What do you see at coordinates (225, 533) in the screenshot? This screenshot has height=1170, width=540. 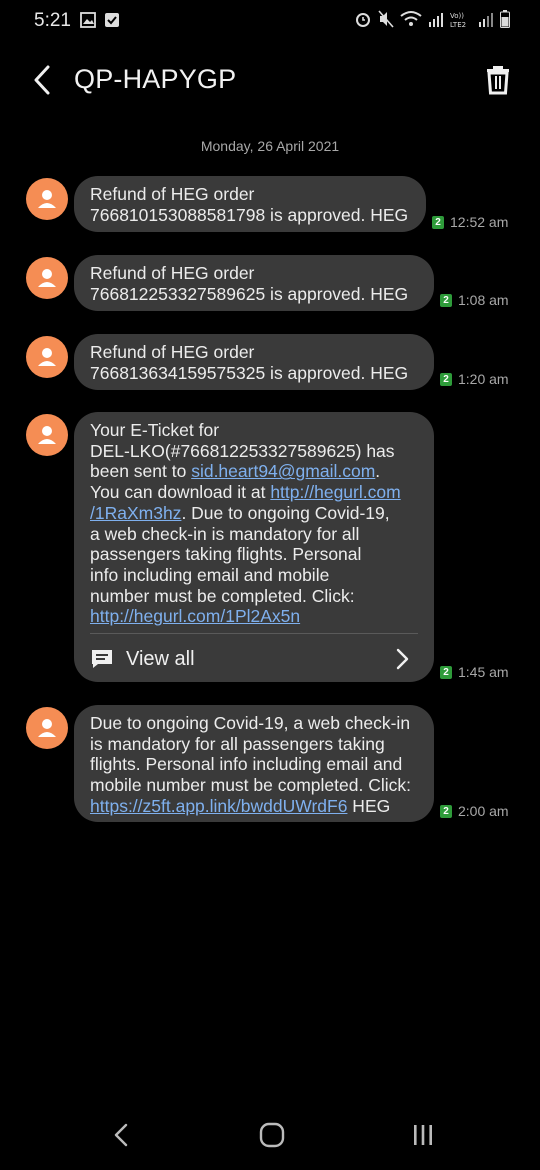 I see `message-text-line: a web check-in is mandatory for all` at bounding box center [225, 533].